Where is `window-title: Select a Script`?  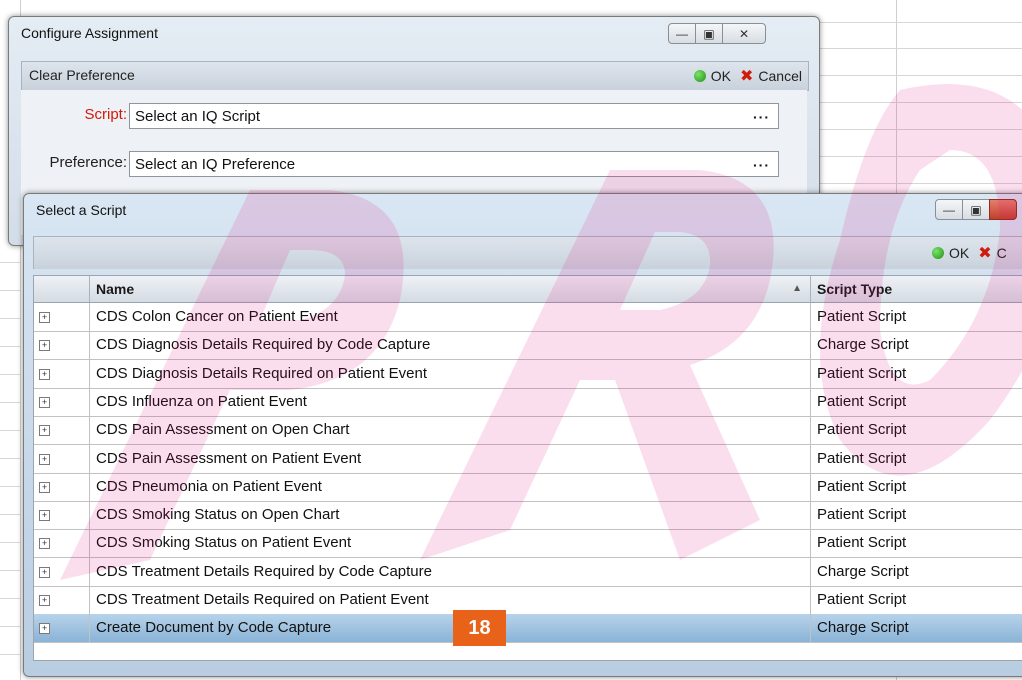 window-title: Select a Script is located at coordinates (81, 210).